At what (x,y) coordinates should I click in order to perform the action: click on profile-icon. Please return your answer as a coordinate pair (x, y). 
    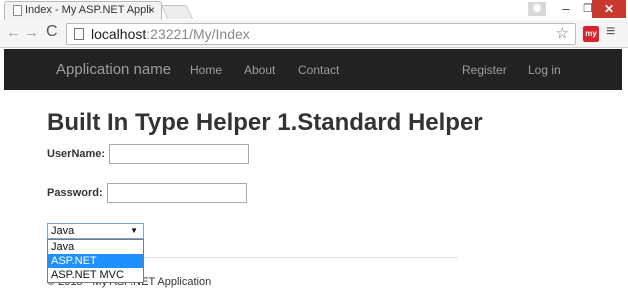
    Looking at the image, I should click on (537, 9).